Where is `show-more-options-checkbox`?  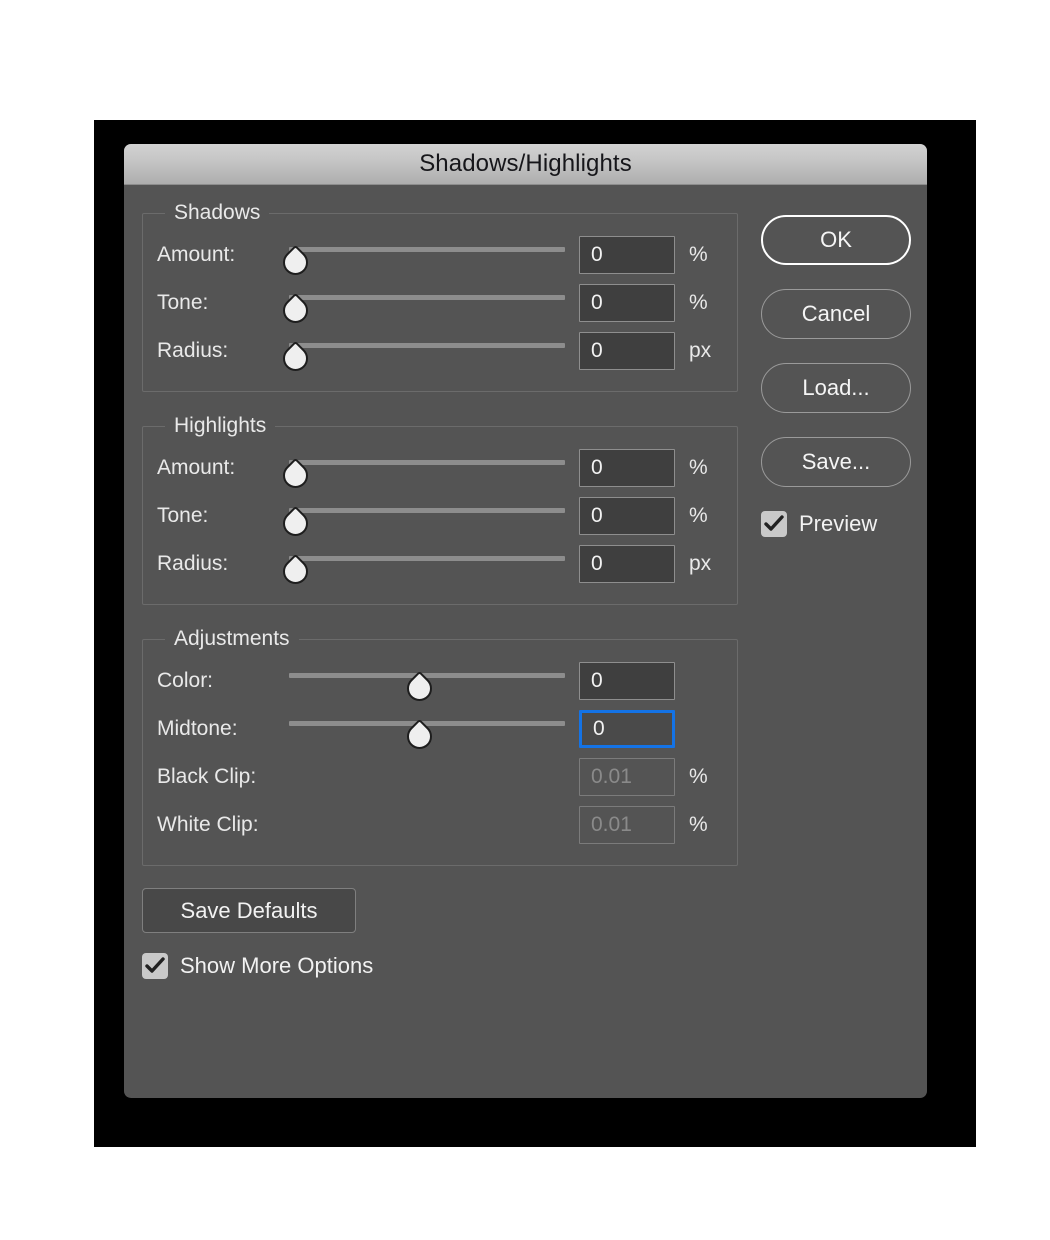 show-more-options-checkbox is located at coordinates (155, 966).